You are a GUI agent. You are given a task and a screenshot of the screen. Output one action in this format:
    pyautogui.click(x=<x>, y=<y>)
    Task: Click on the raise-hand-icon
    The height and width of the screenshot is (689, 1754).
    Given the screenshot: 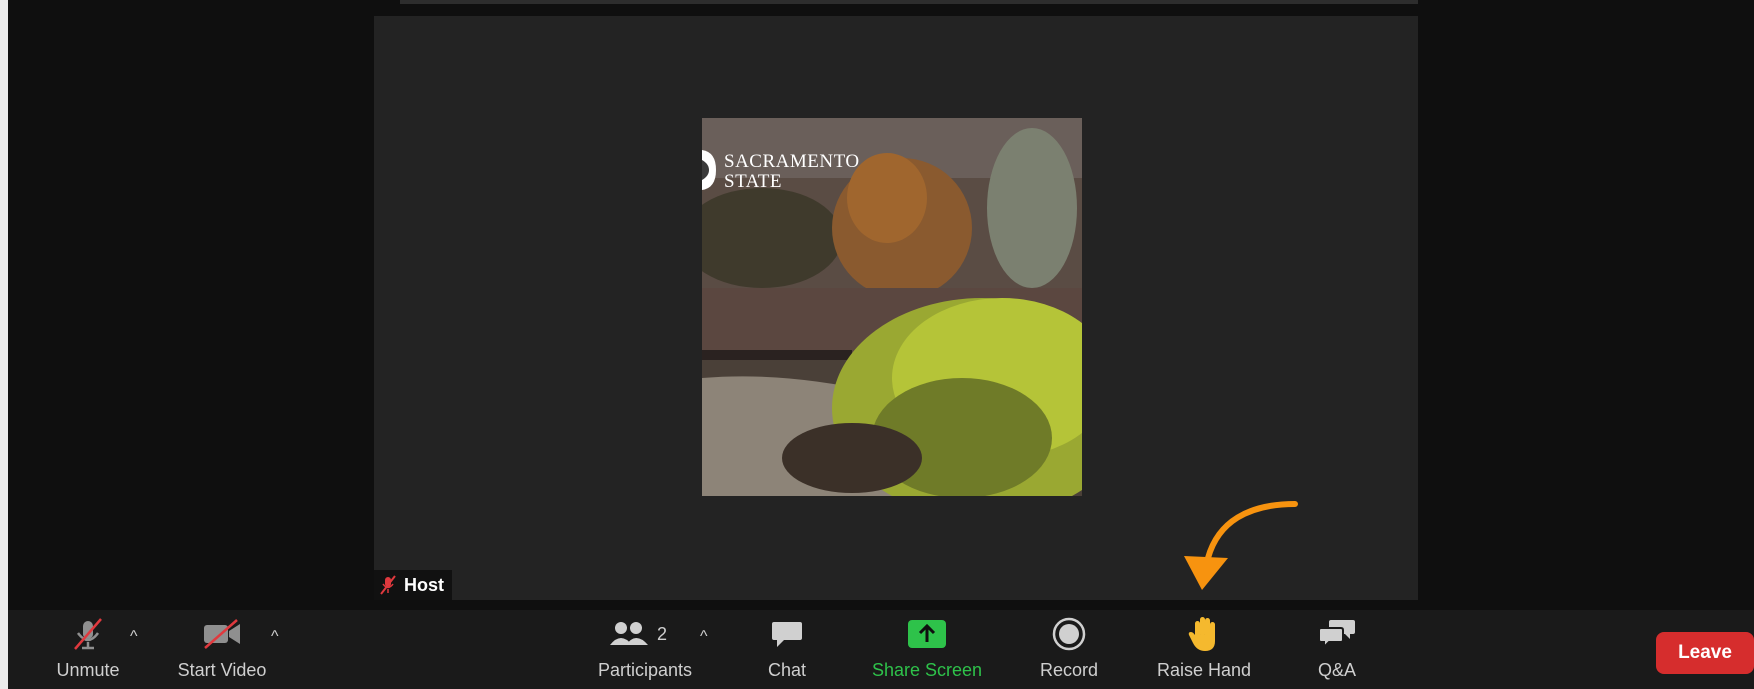 What is the action you would take?
    pyautogui.click(x=1201, y=634)
    